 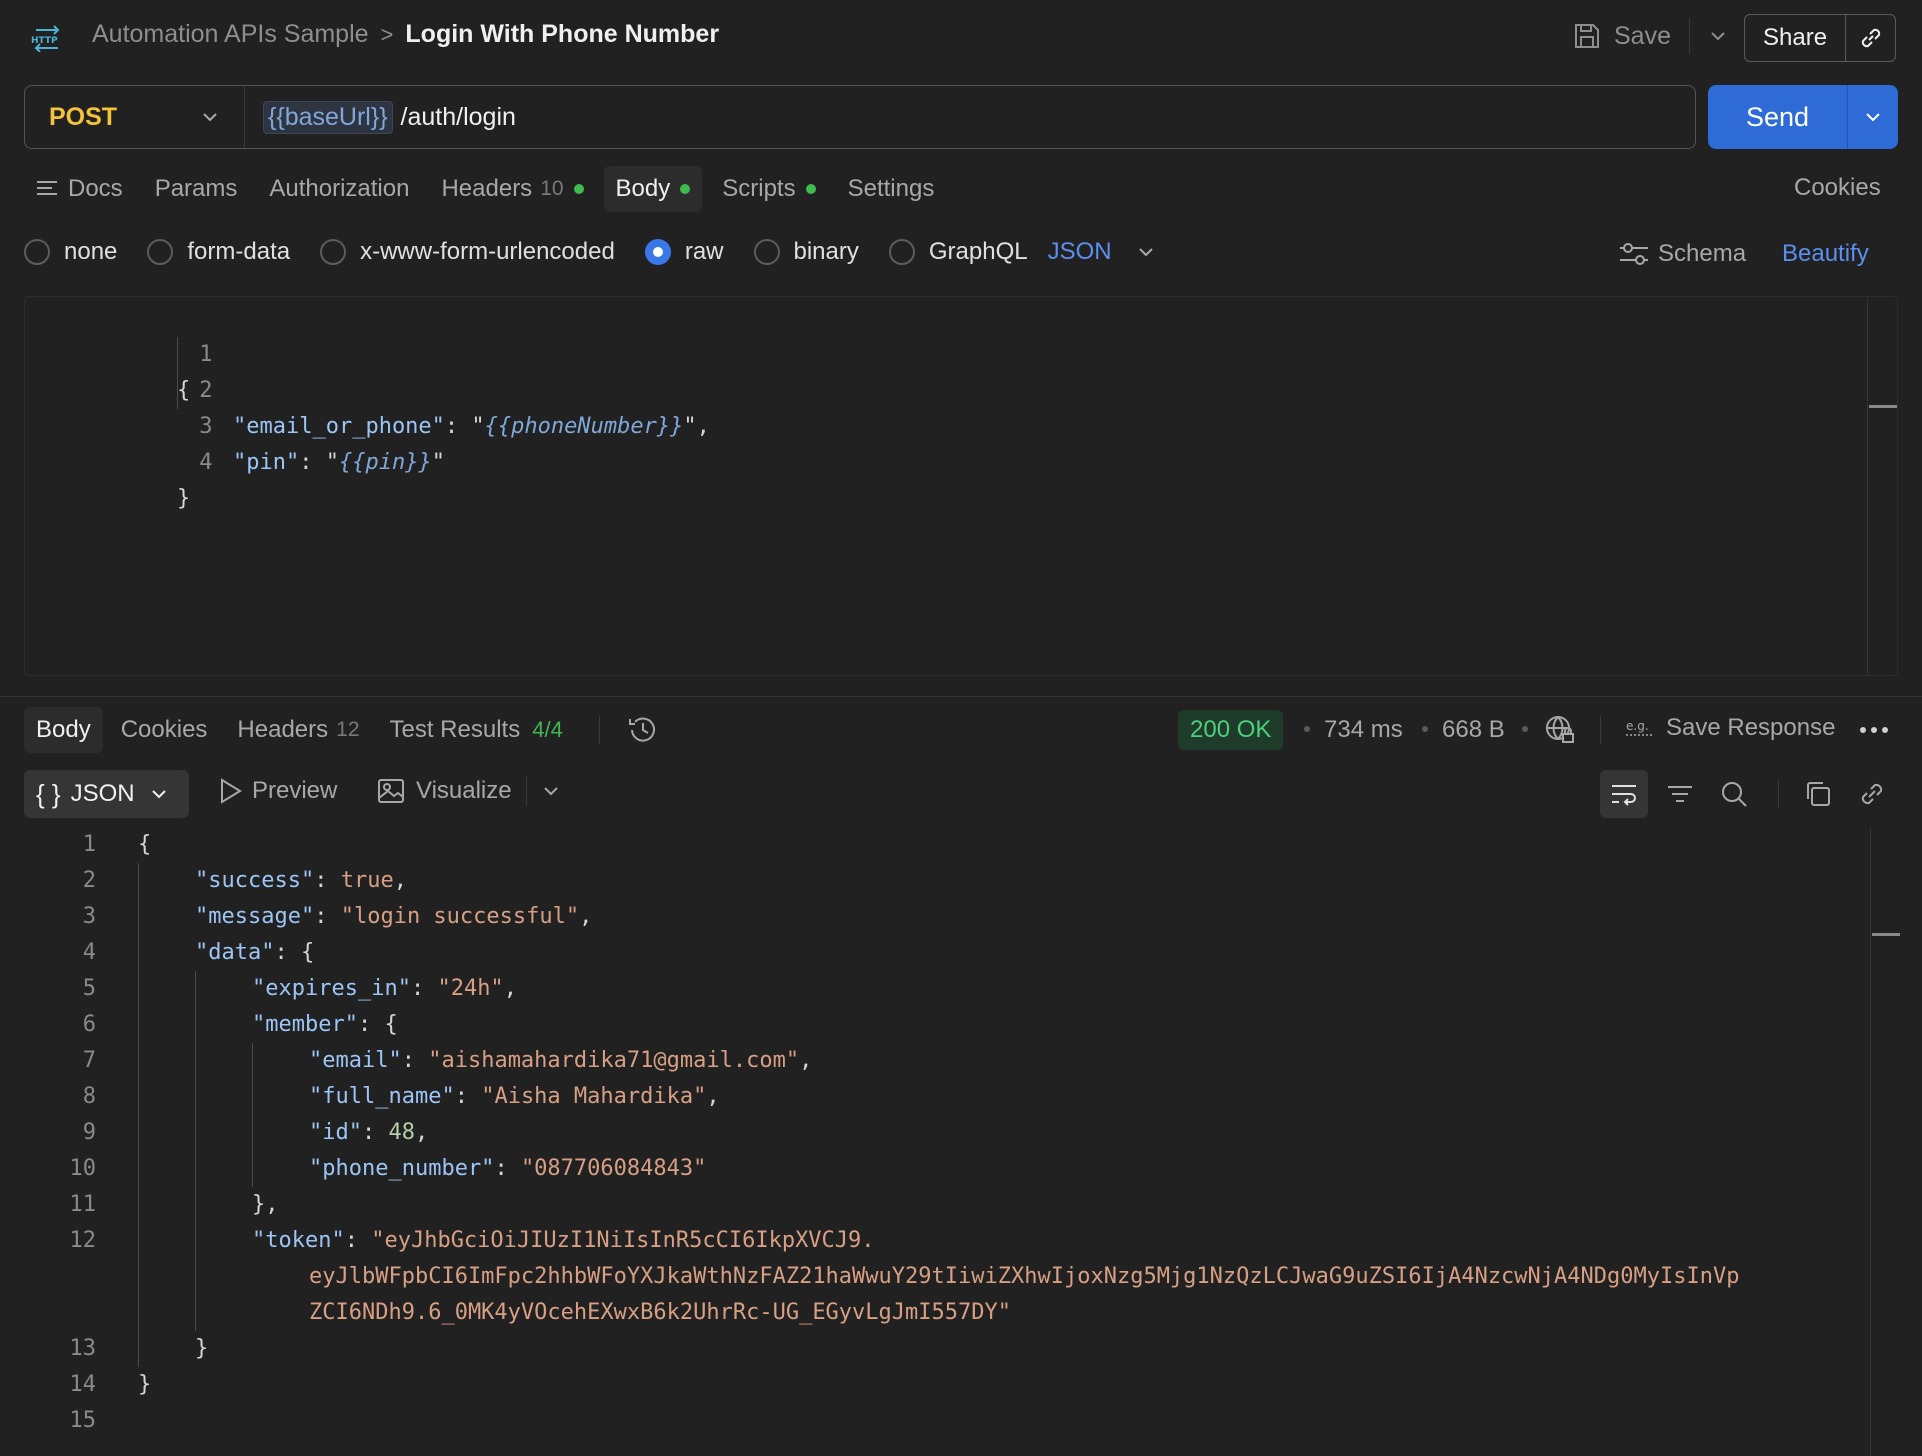 What do you see at coordinates (1778, 117) in the screenshot?
I see `send-button: Send` at bounding box center [1778, 117].